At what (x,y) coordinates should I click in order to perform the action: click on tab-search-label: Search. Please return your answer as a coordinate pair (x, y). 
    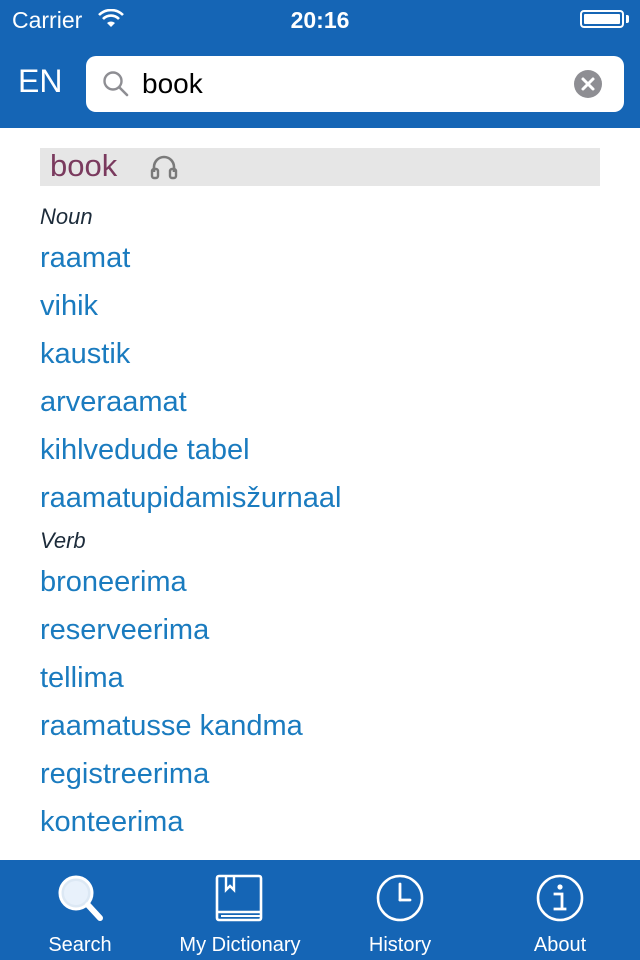
    Looking at the image, I should click on (80, 945).